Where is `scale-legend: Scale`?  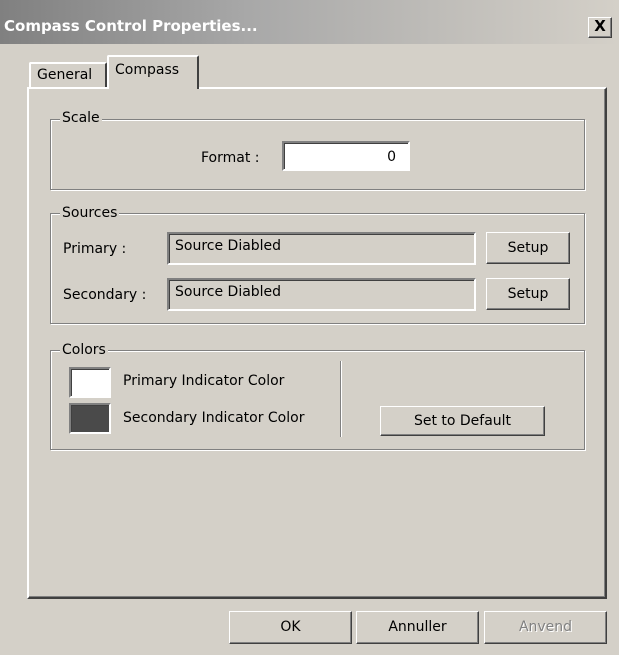
scale-legend: Scale is located at coordinates (81, 118).